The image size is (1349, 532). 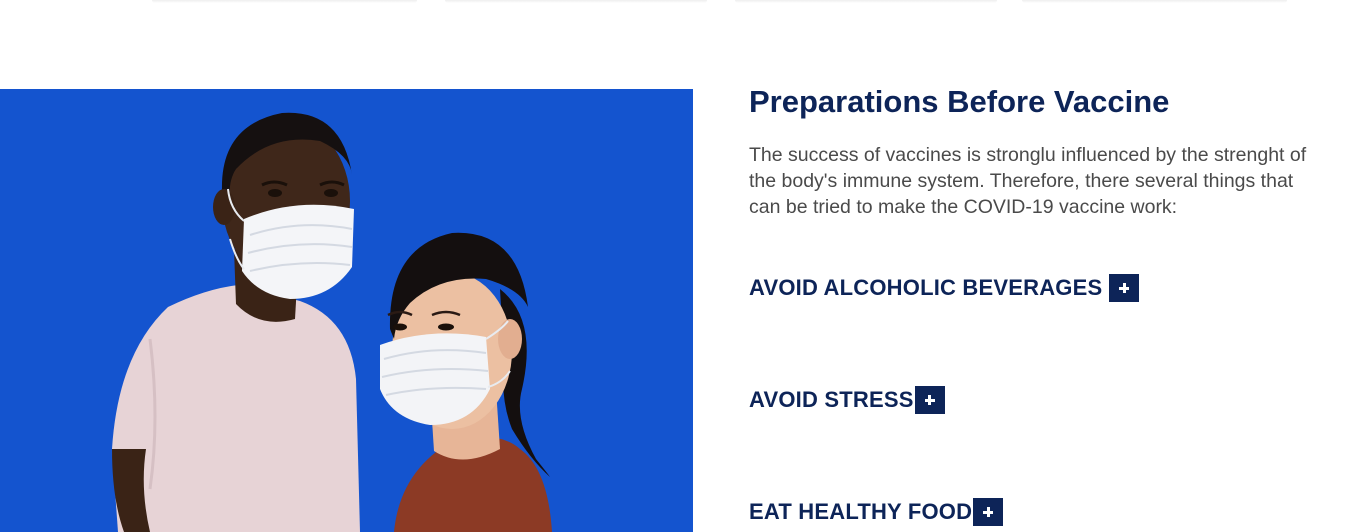 I want to click on tip-avoid-stress: AVOID STRESS, so click(x=847, y=400).